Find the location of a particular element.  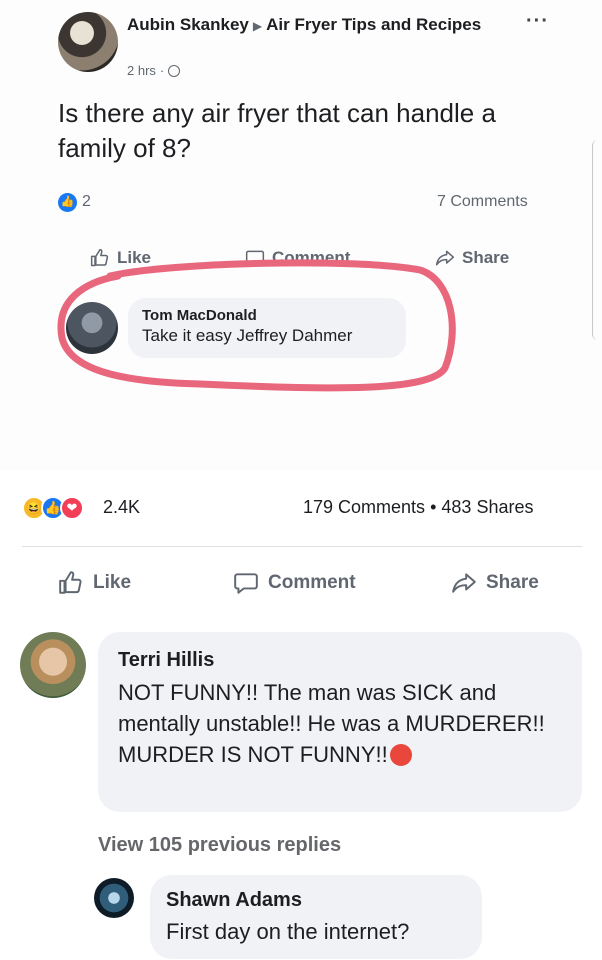

comment-label: Comment is located at coordinates (312, 582).